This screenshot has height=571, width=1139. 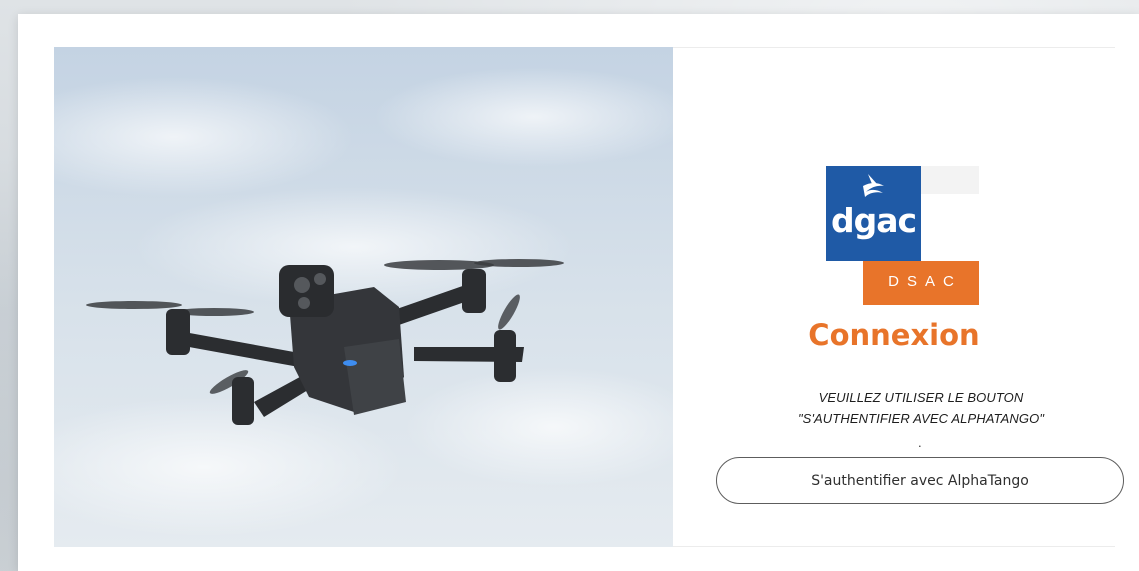 I want to click on dgac-dsac-logo: dgac DSAC, so click(x=902, y=235).